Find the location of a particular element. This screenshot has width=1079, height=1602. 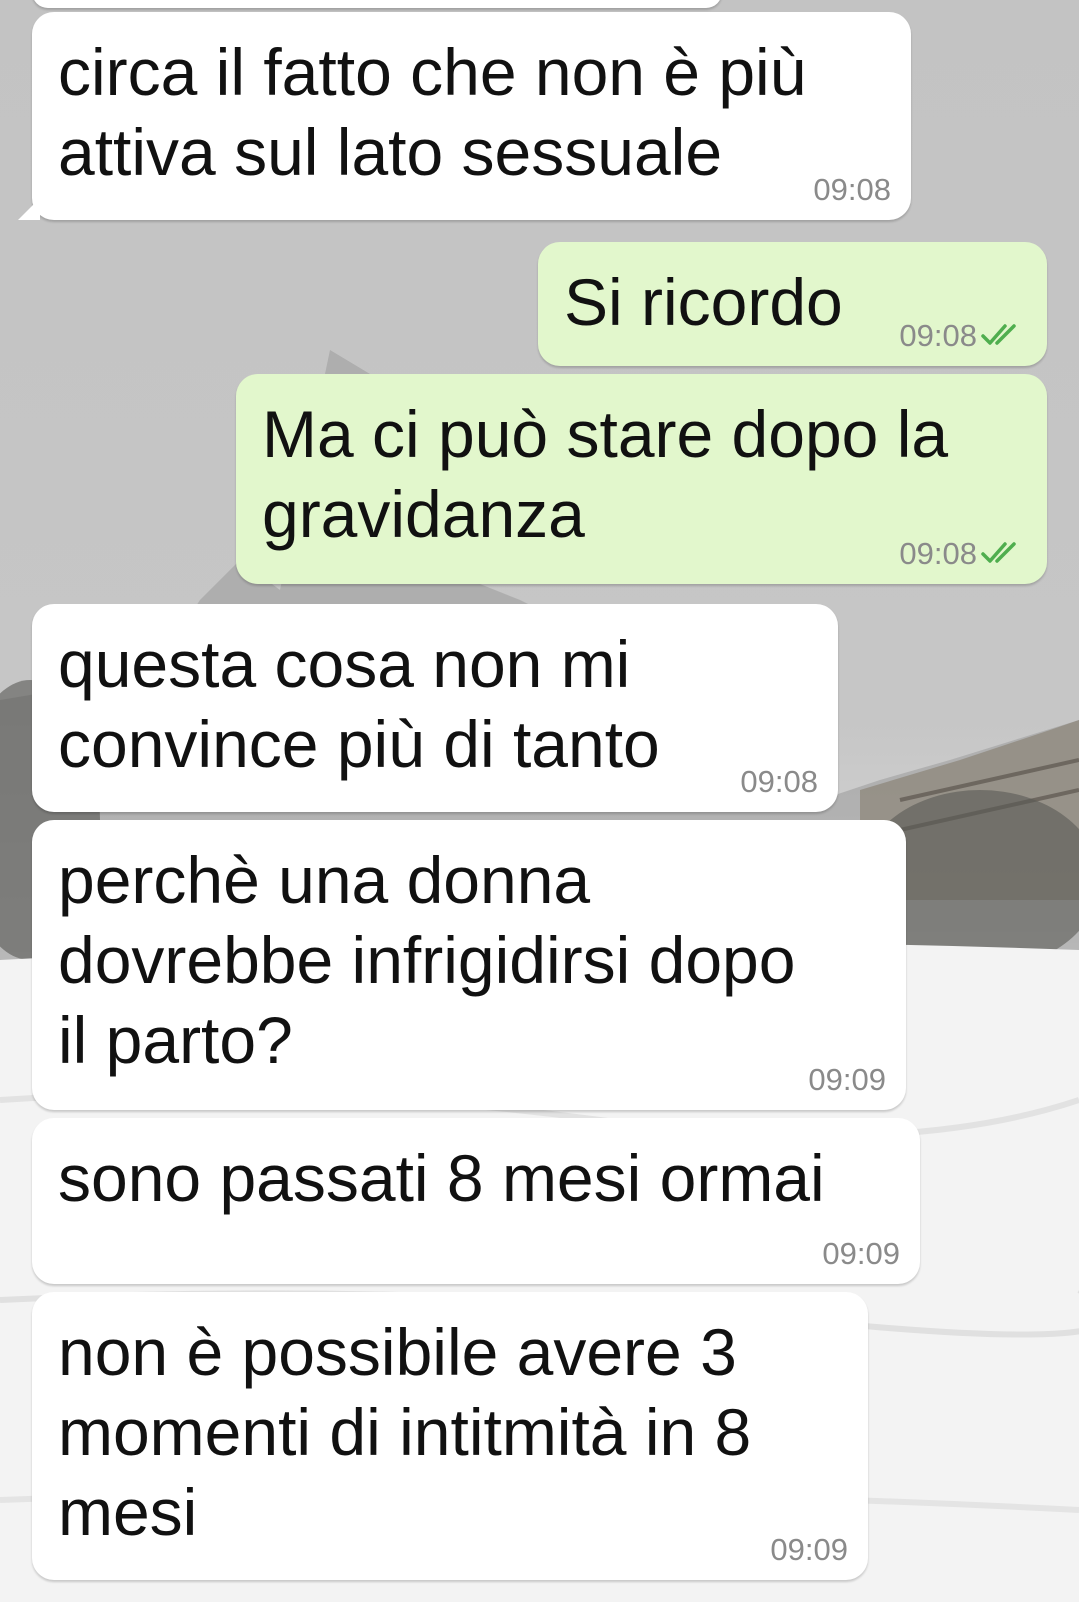

outgoing-message-bubble: Ma ci può stare dopo la gravidanza 09:08 is located at coordinates (641, 479).